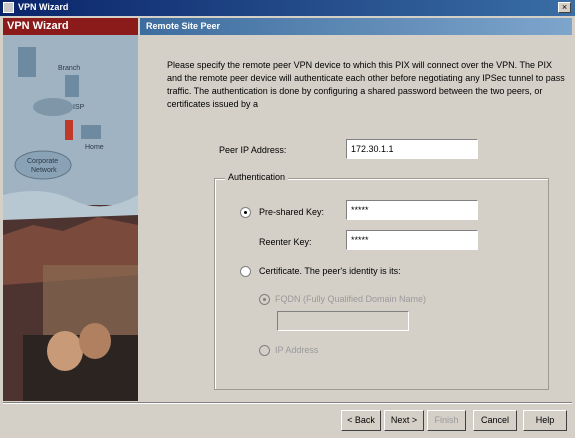  Describe the element at coordinates (70, 26) in the screenshot. I see `sidebar-header: VPN Wizard` at that location.